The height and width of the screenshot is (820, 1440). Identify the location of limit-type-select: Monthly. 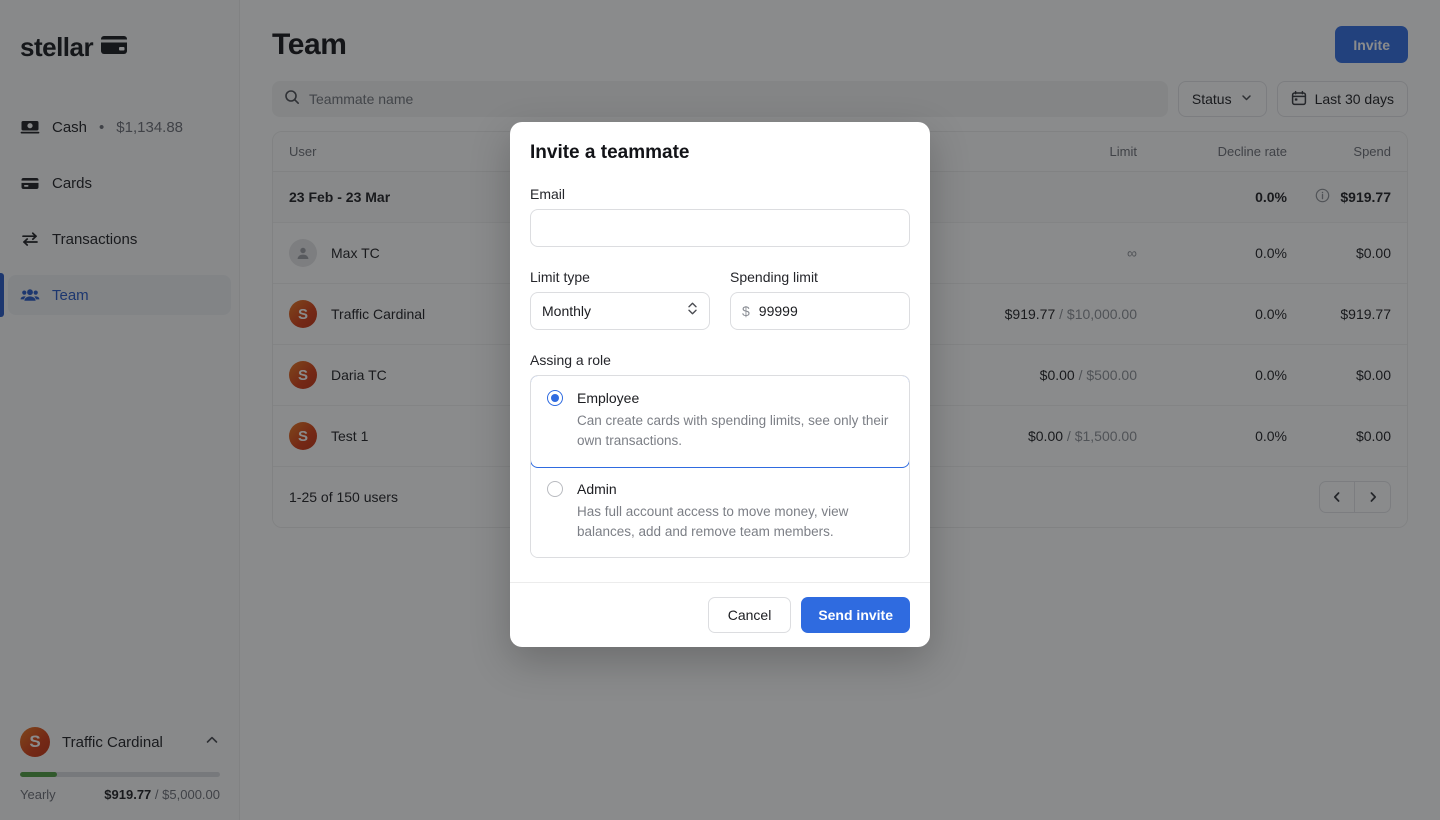
(620, 311).